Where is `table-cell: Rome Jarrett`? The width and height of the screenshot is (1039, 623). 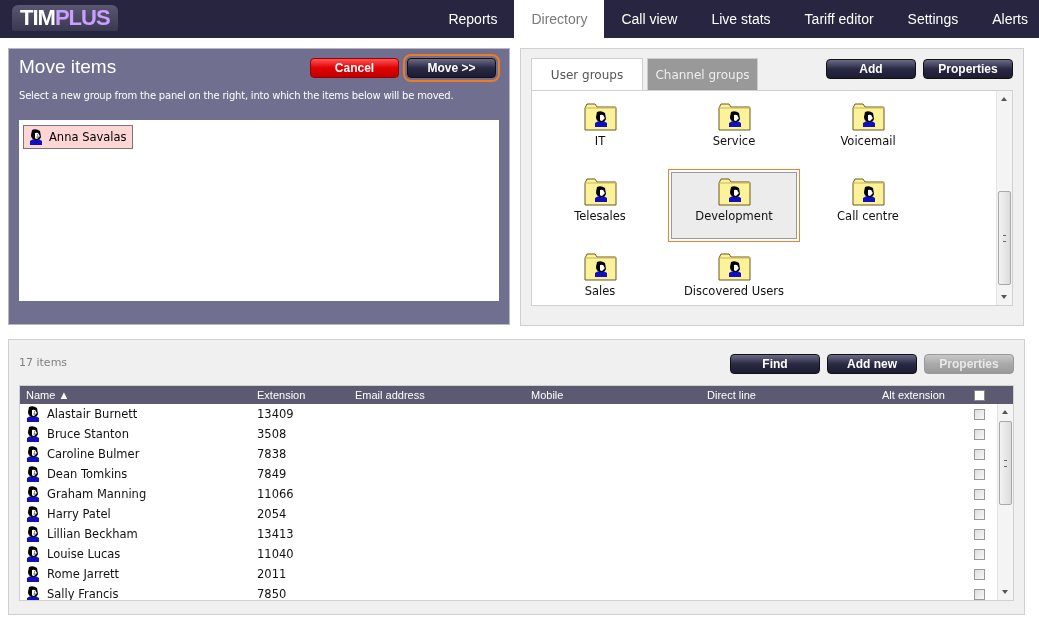 table-cell: Rome Jarrett is located at coordinates (83, 574).